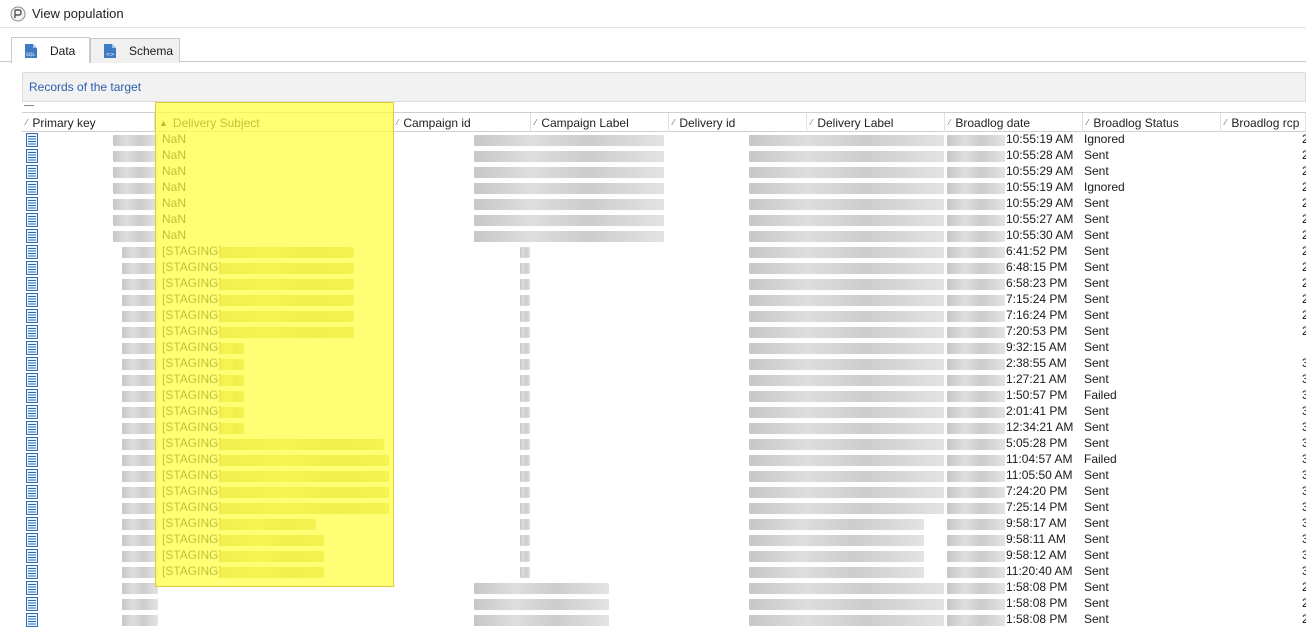  What do you see at coordinates (1014, 122) in the screenshot?
I see `column-header-broadlog-date: ⁄ Broadlog date` at bounding box center [1014, 122].